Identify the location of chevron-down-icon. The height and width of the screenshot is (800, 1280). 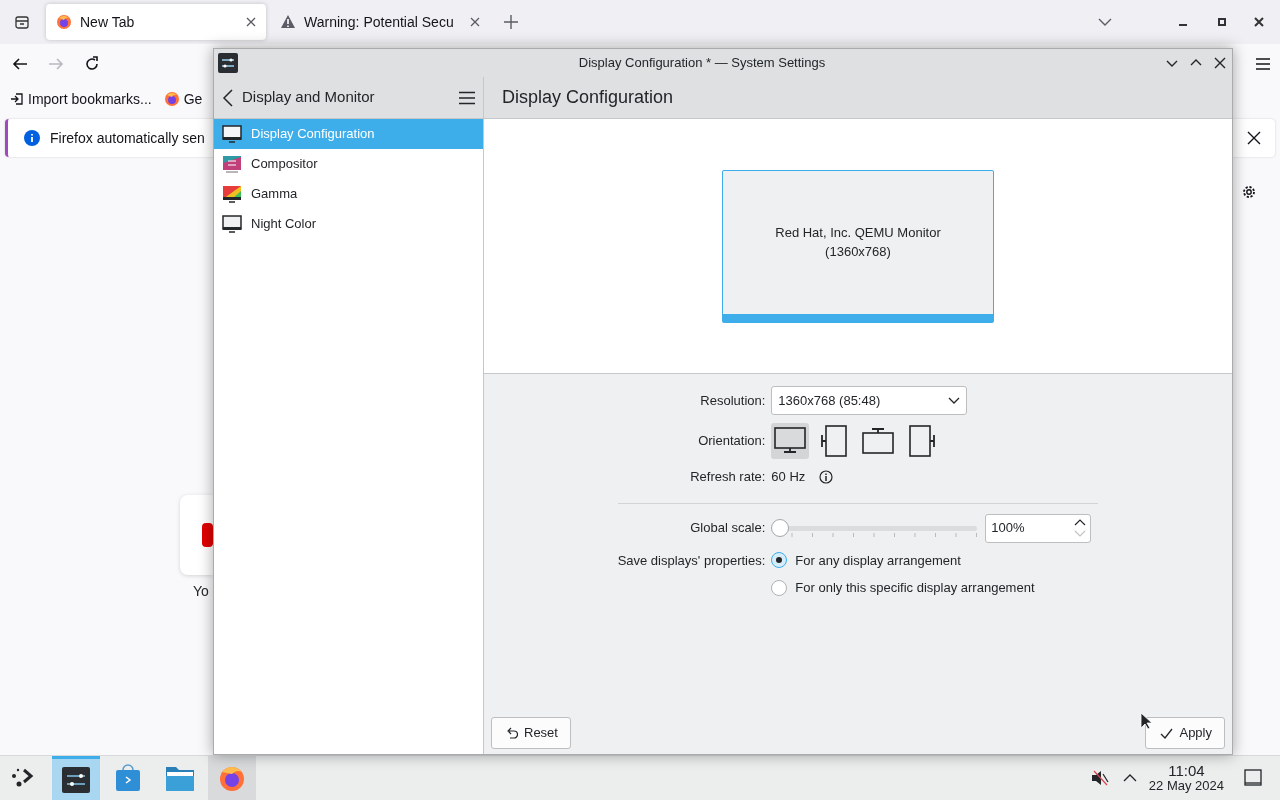
(954, 400).